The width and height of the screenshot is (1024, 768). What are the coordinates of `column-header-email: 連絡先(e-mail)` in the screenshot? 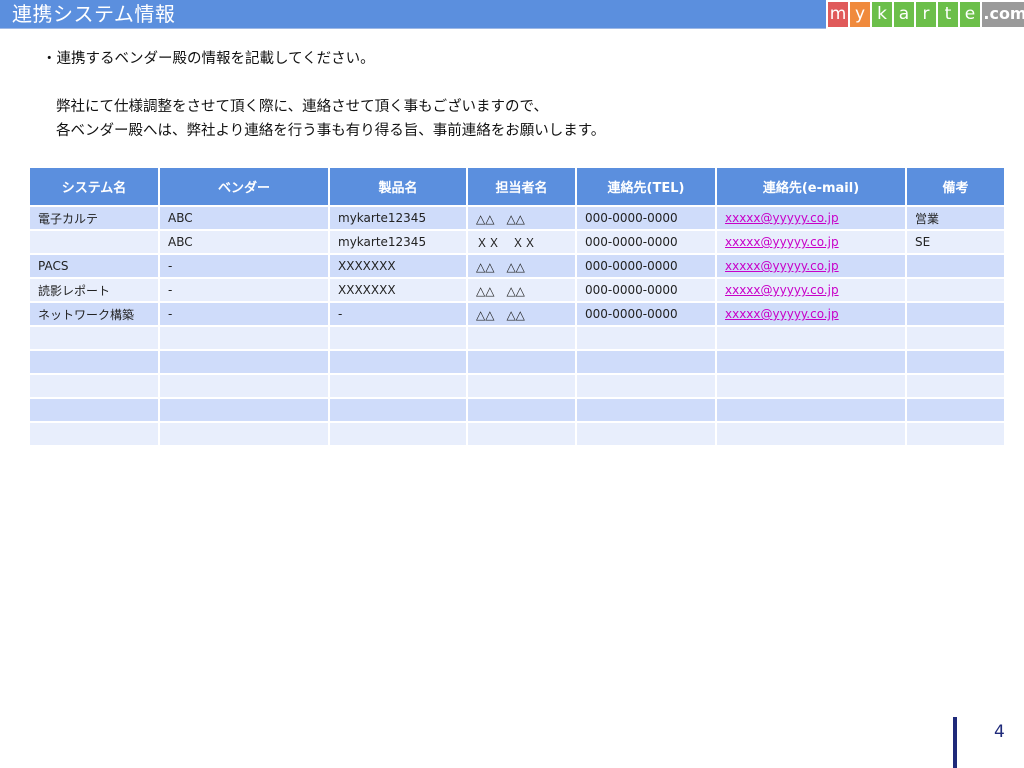 It's located at (811, 186).